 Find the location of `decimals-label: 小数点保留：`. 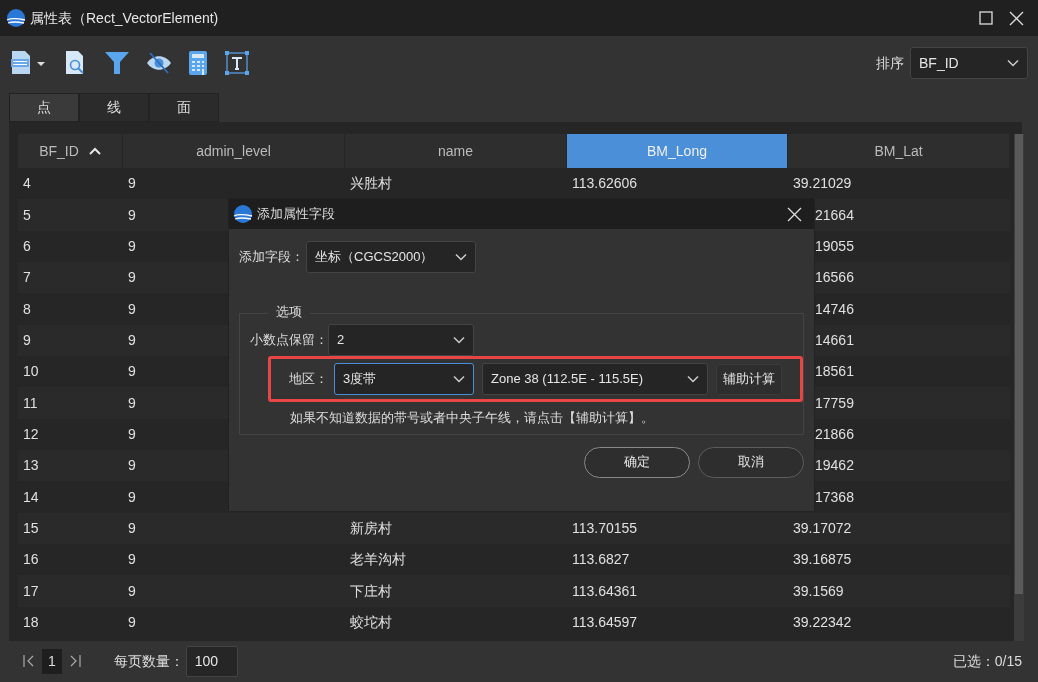

decimals-label: 小数点保留： is located at coordinates (289, 340).